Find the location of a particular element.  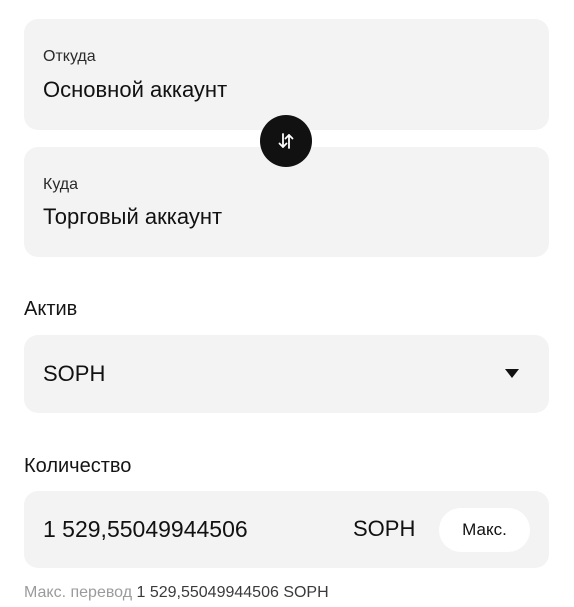

from-label: Откуда is located at coordinates (69, 56).